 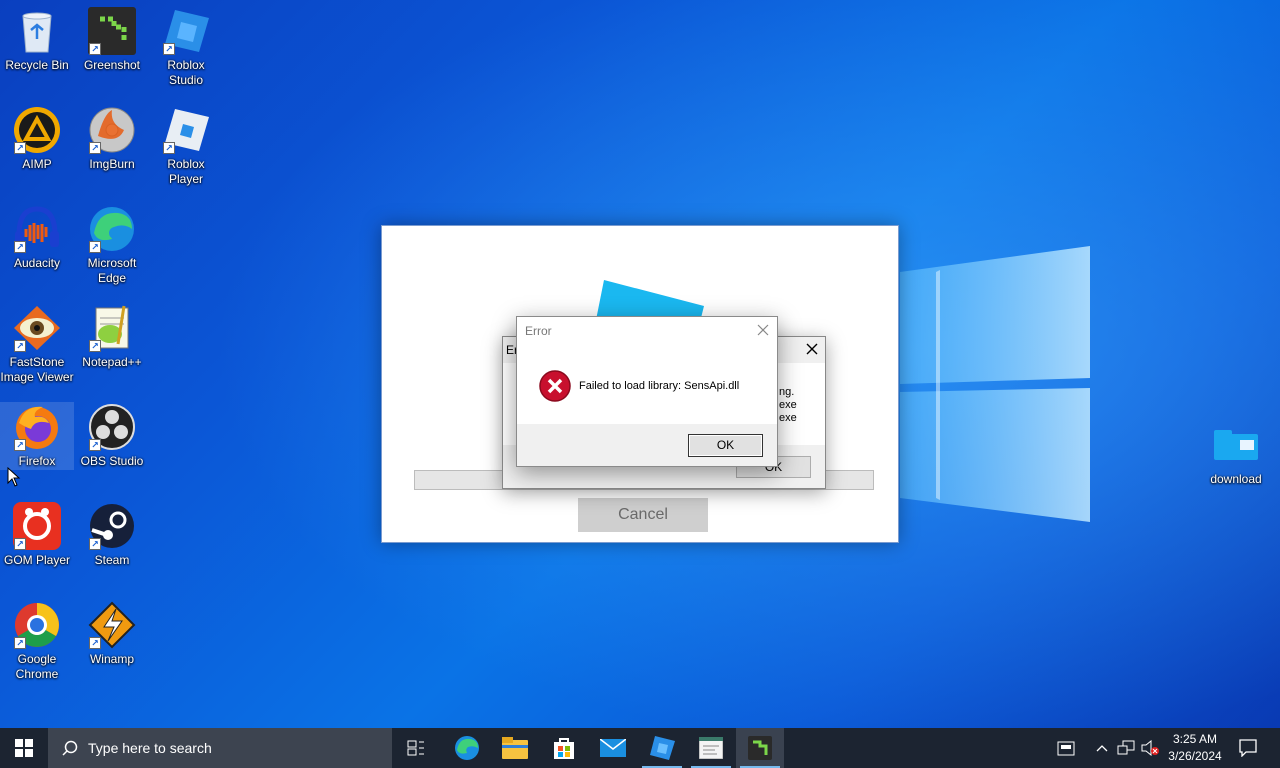 What do you see at coordinates (515, 748) in the screenshot?
I see `taskbar-file-explorer` at bounding box center [515, 748].